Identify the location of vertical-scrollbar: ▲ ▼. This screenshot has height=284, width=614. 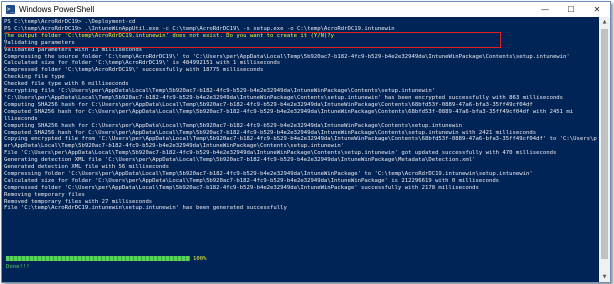
(604, 149).